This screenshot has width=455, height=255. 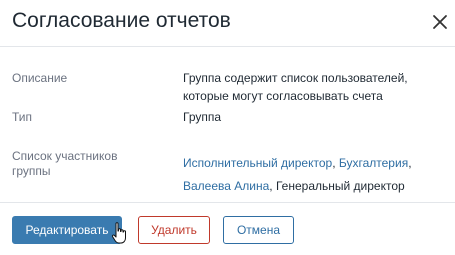 I want to click on members-label-line-1: Список участников, so click(x=65, y=156).